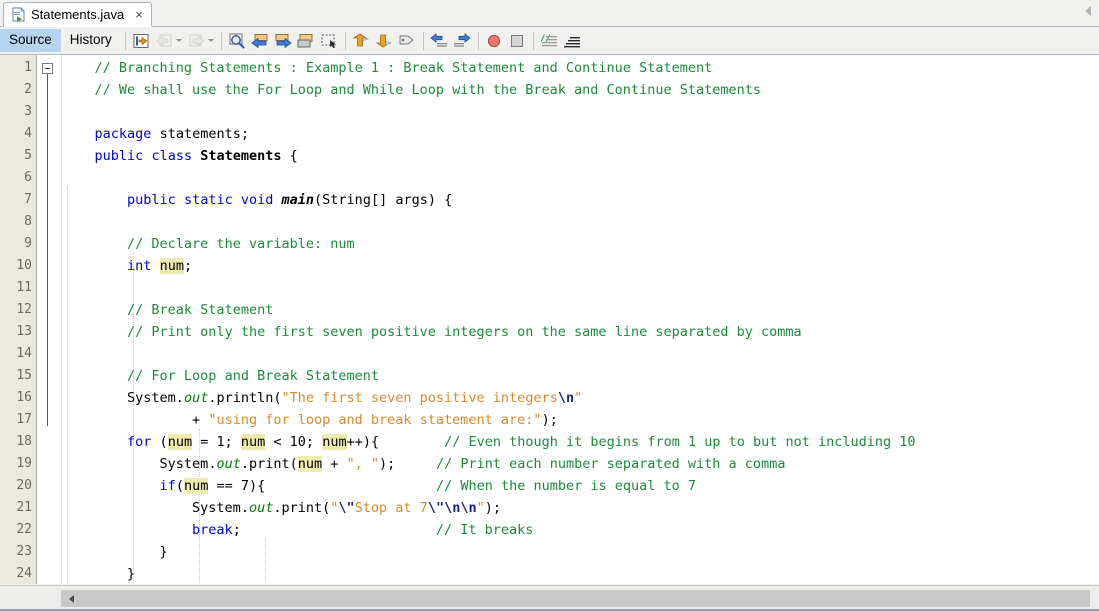 Image resolution: width=1099 pixels, height=611 pixels. I want to click on tab-history: History, so click(91, 40).